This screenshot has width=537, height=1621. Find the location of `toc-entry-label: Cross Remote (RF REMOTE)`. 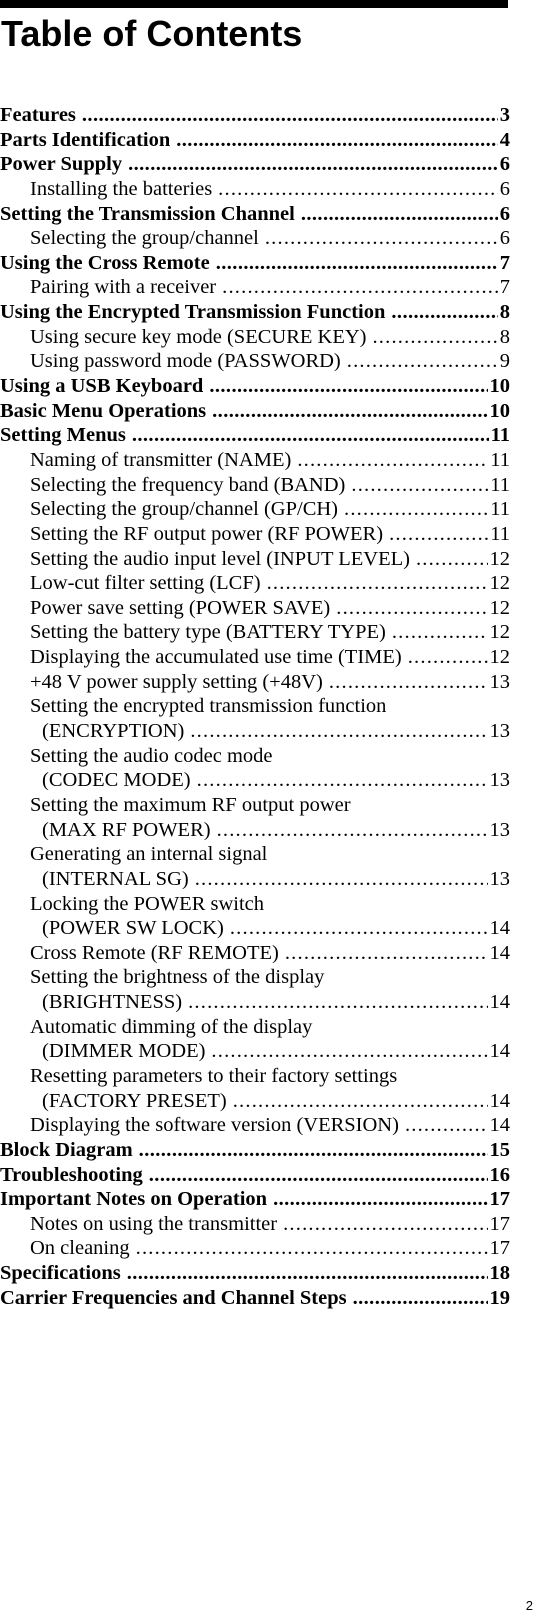

toc-entry-label: Cross Remote (RF REMOTE) is located at coordinates (154, 952).